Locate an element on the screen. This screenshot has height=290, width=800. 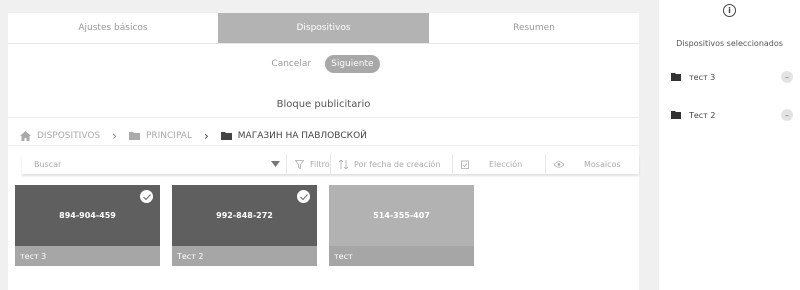
block-title: Bloque publicitario is located at coordinates (323, 104).